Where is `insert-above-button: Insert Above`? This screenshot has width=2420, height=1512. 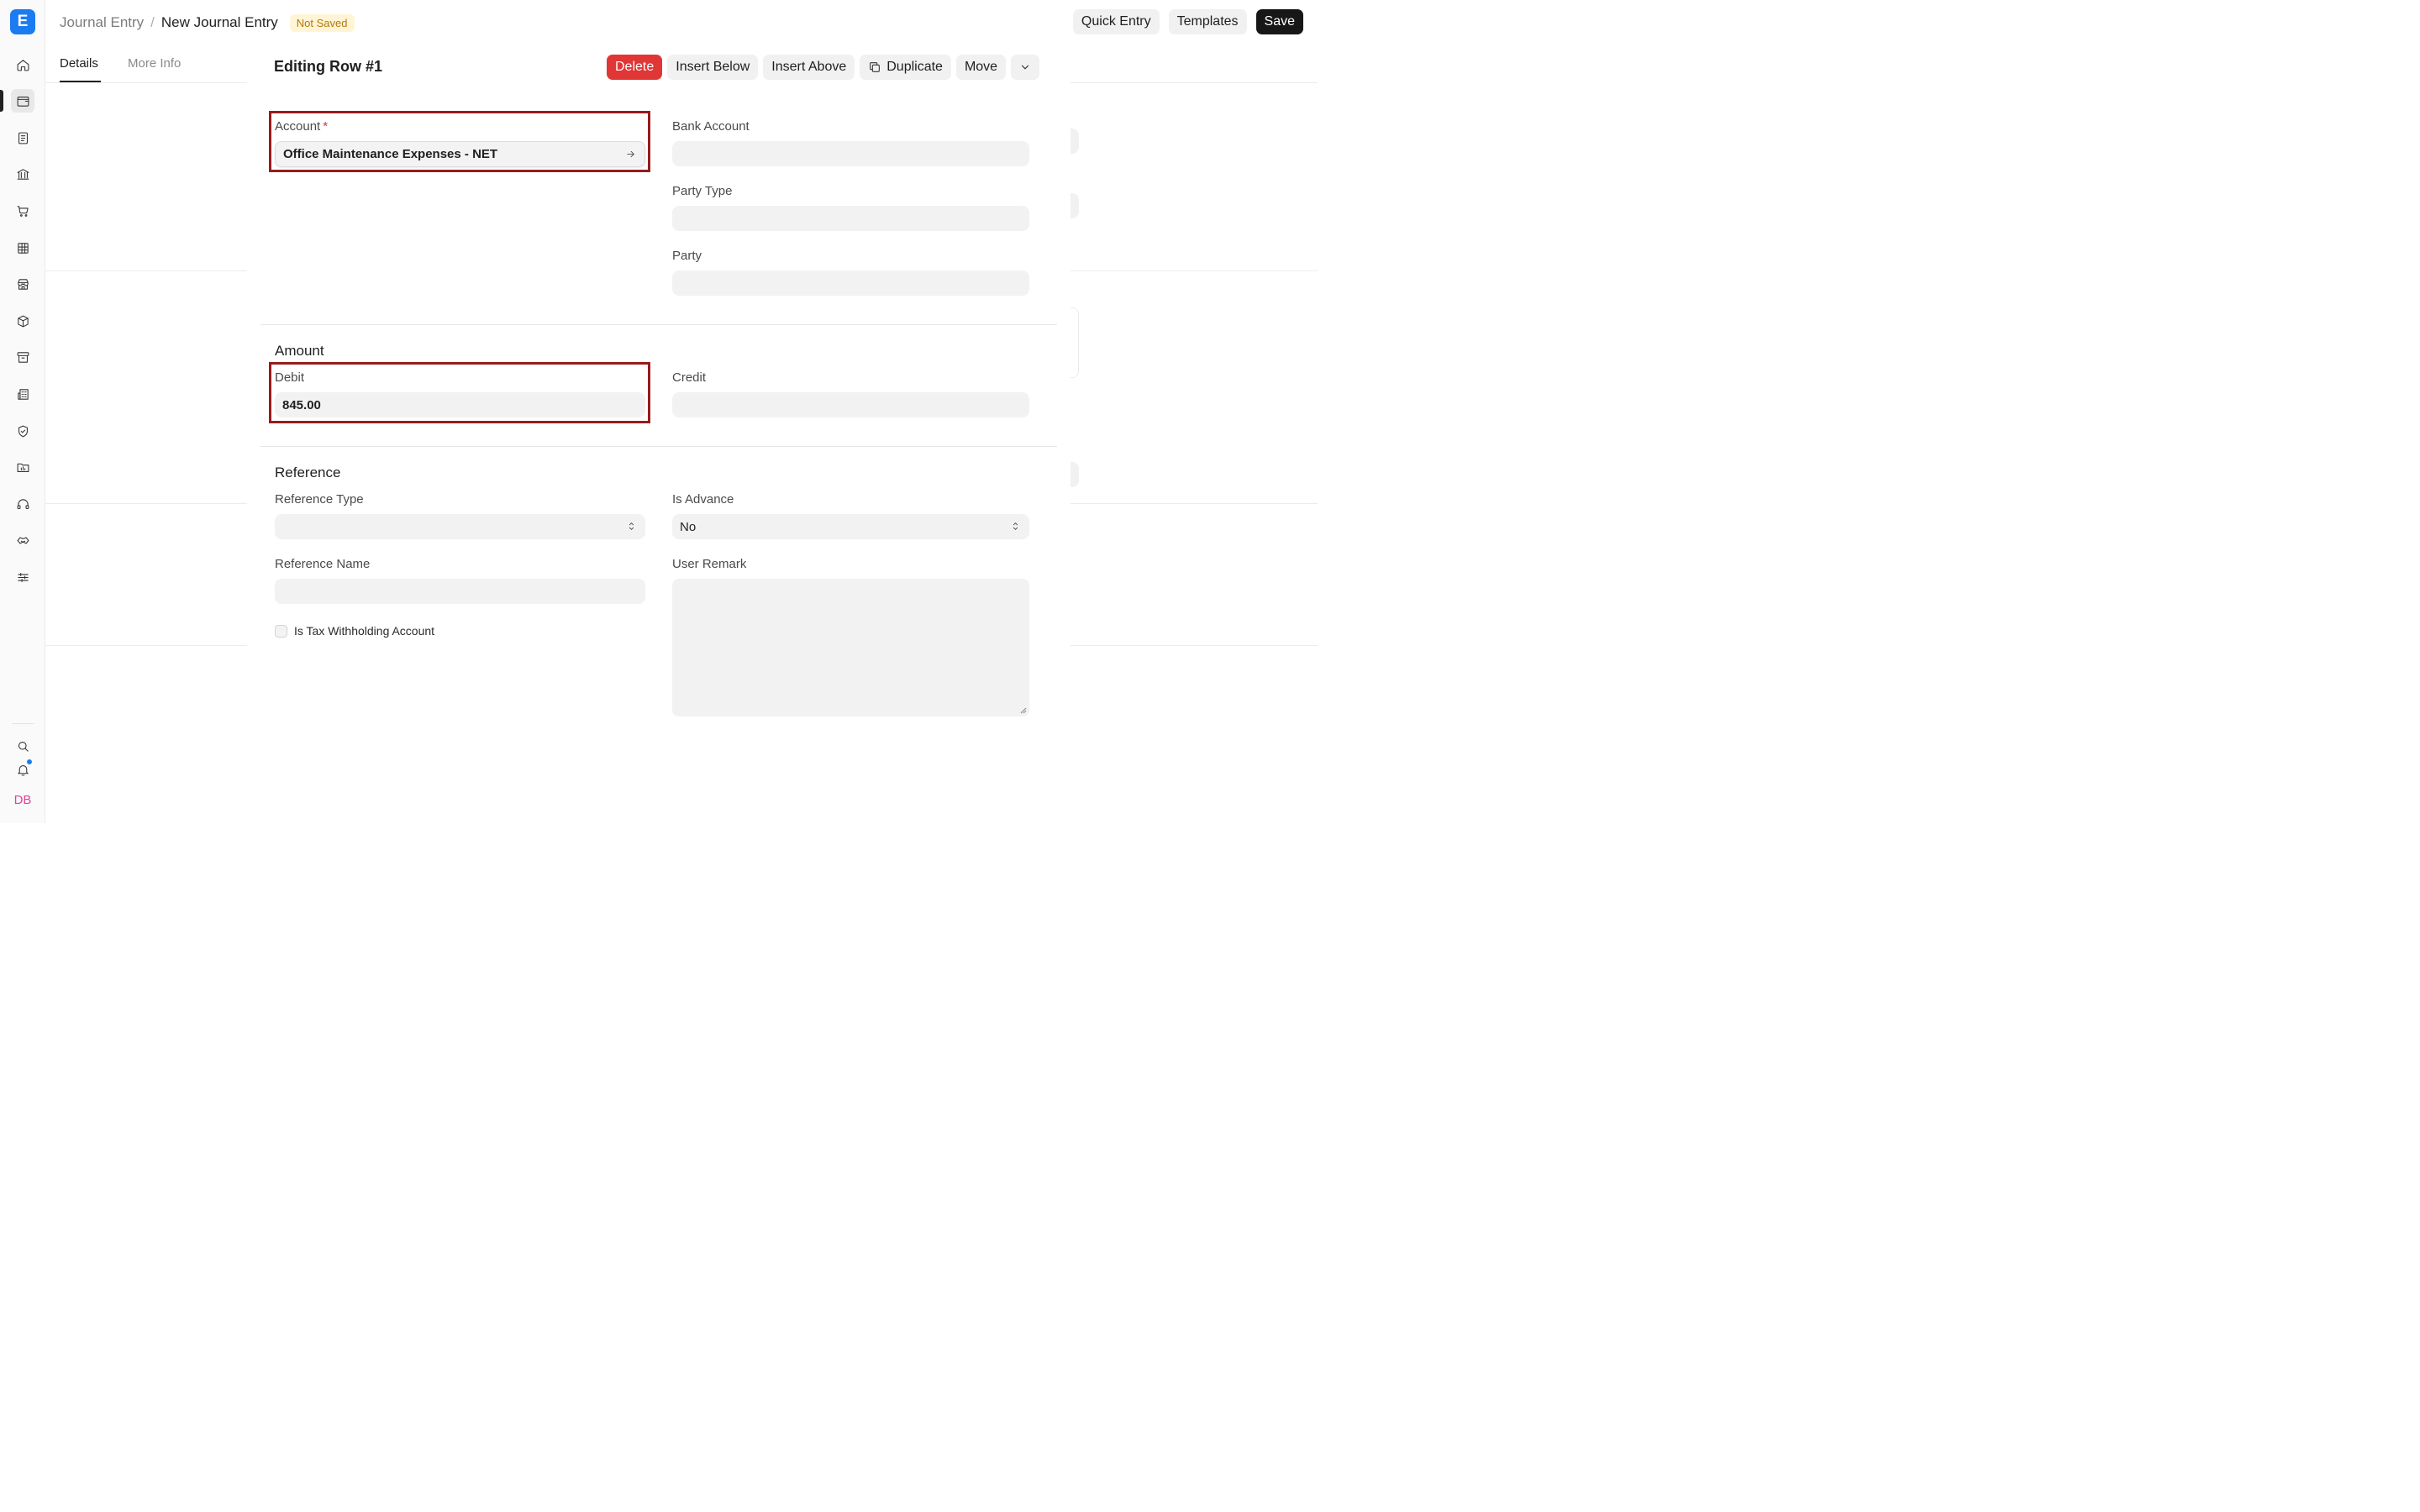 insert-above-button: Insert Above is located at coordinates (809, 67).